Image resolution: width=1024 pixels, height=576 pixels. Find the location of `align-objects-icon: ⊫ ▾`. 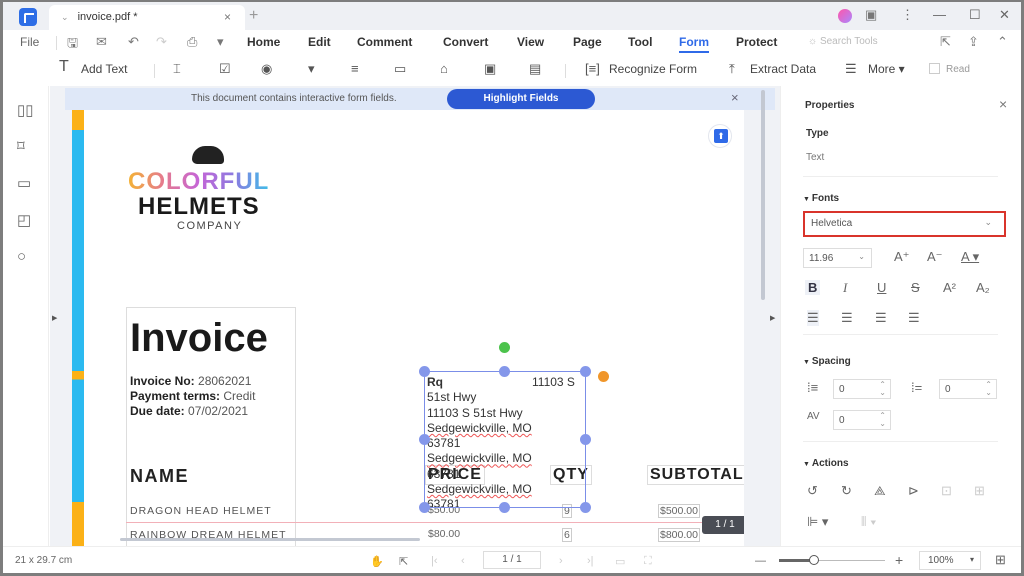

align-objects-icon: ⊫ ▾ is located at coordinates (817, 522).